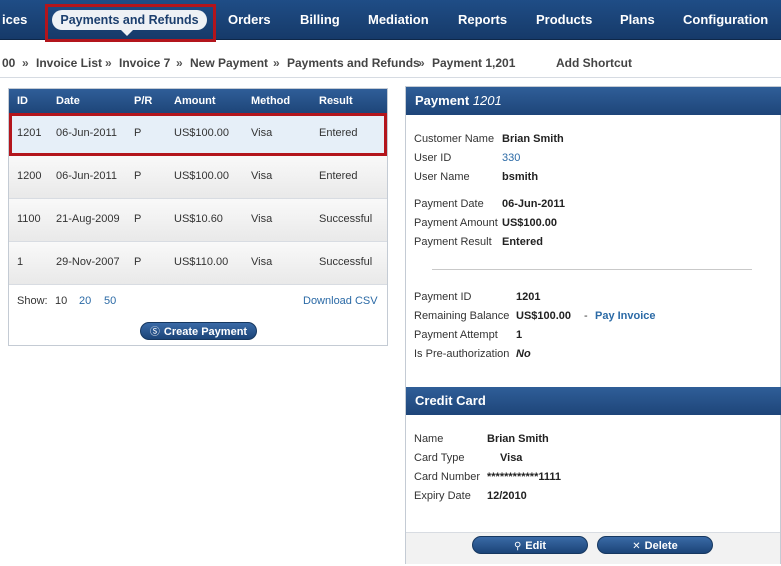 The width and height of the screenshot is (781, 566). I want to click on column-header-result: Result, so click(336, 101).